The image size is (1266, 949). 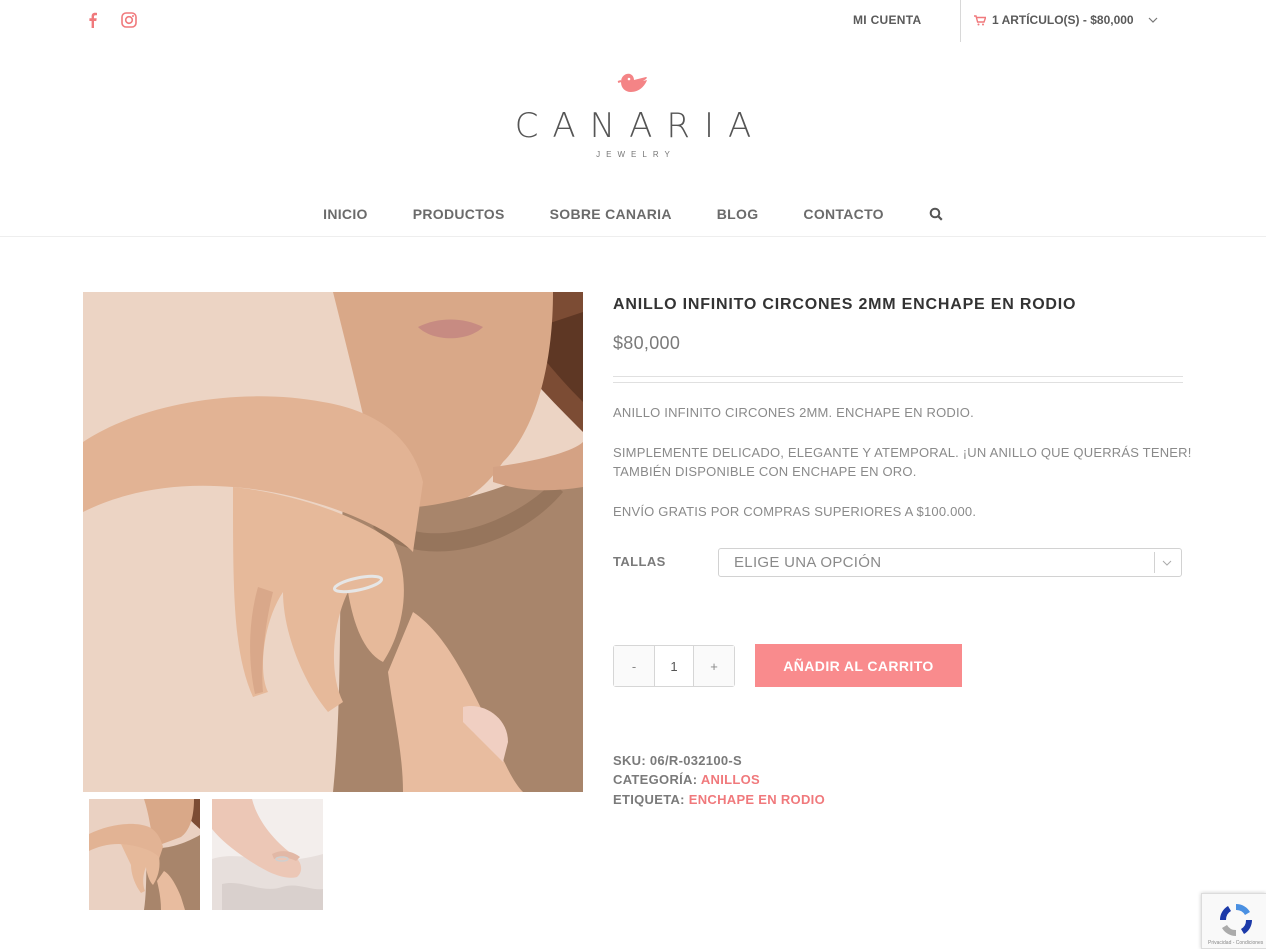 What do you see at coordinates (611, 214) in the screenshot?
I see `nav-item-sobre-canaria: SOBRE CANARIA` at bounding box center [611, 214].